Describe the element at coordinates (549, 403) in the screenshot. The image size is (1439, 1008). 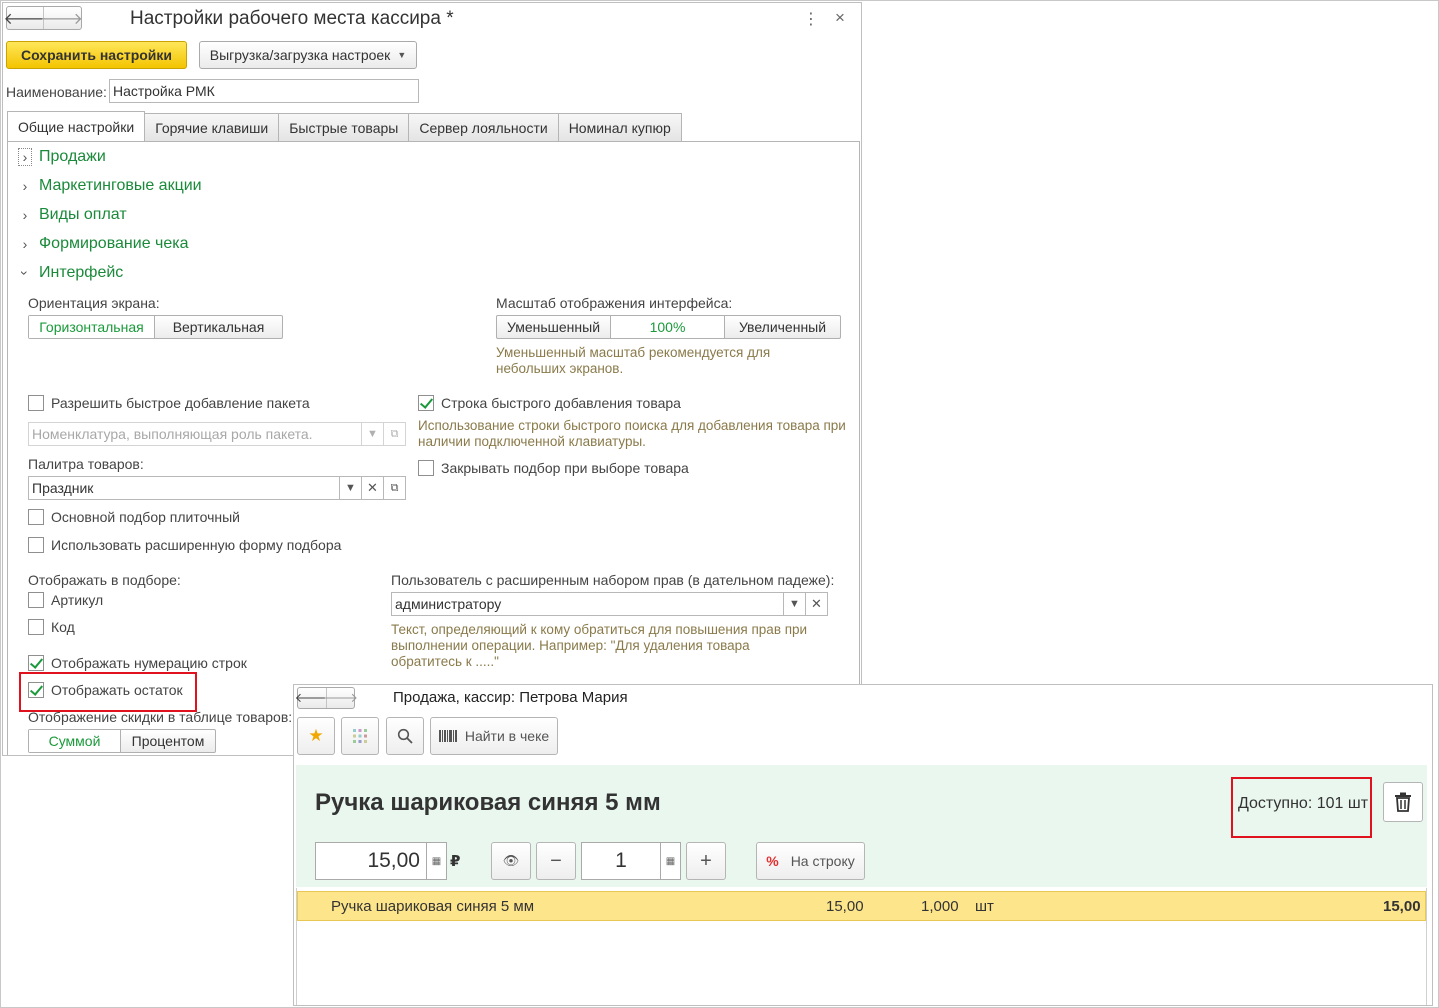
I see `quick-add-row-checkbox: Строка быстрого добавления товара` at that location.